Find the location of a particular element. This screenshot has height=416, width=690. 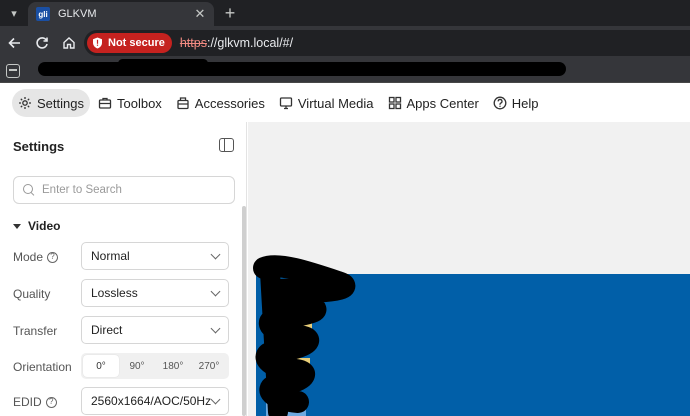

nav-accessories-label: Accessories is located at coordinates (229, 103).